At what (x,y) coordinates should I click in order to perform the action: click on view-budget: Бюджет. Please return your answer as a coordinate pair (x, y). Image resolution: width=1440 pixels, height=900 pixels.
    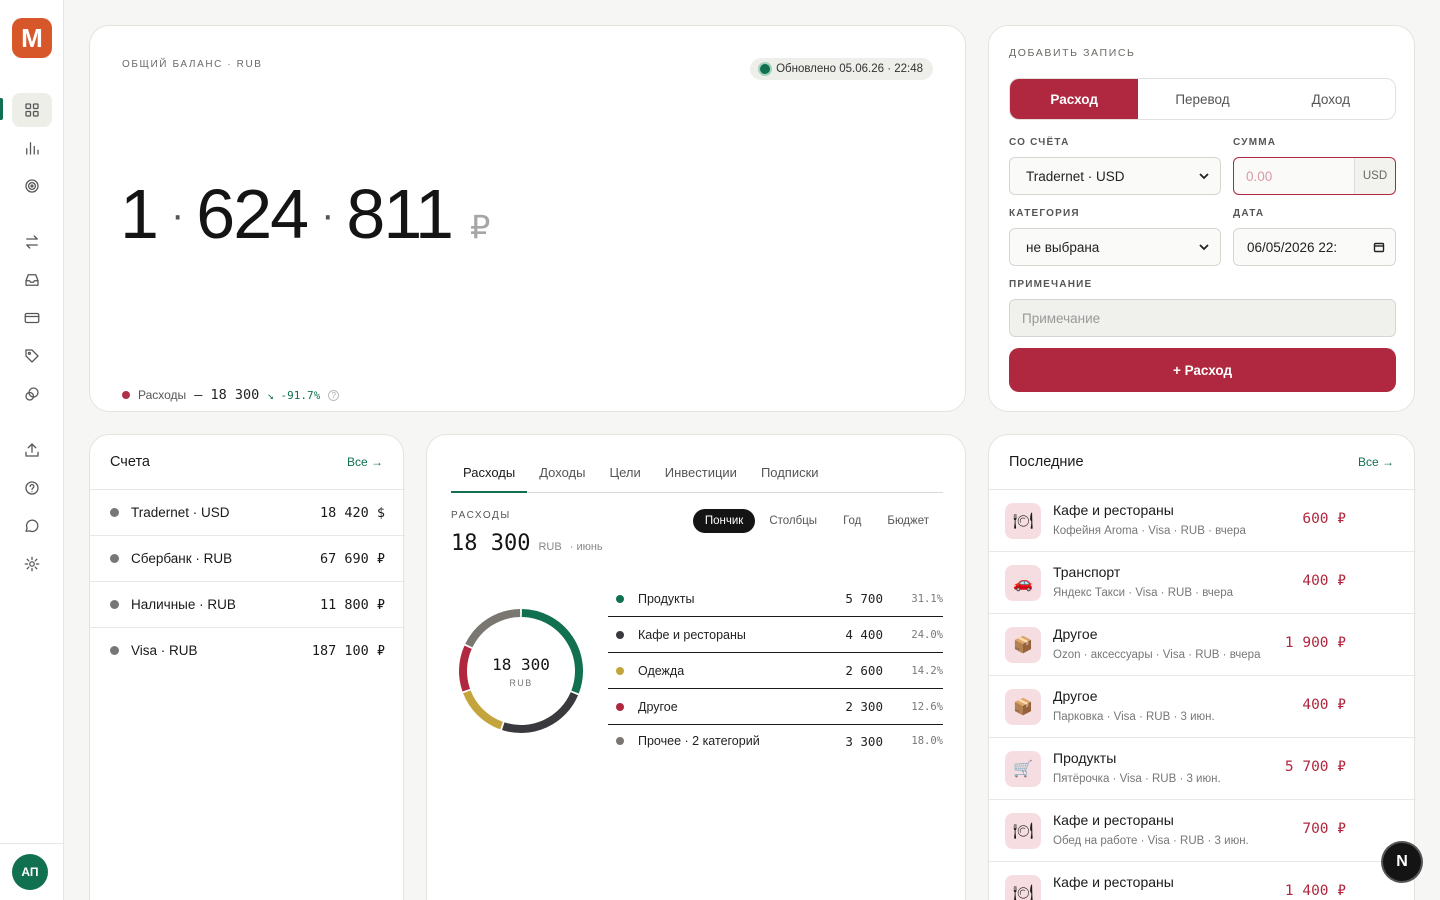
    Looking at the image, I should click on (908, 521).